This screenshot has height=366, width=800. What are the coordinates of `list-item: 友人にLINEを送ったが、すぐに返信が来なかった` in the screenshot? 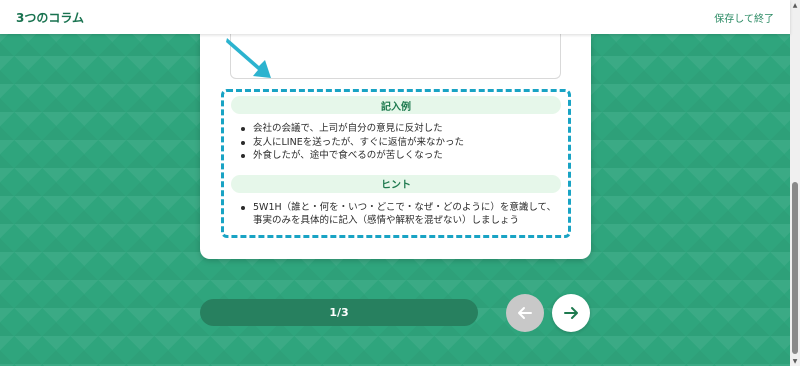 It's located at (401, 143).